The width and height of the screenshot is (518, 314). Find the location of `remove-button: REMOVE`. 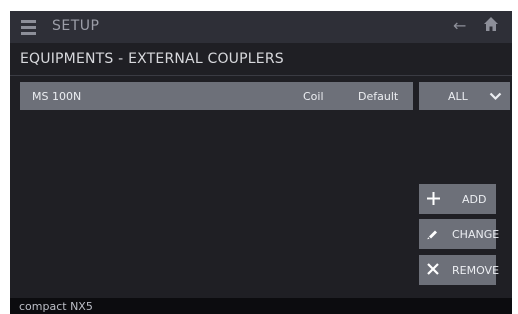

remove-button: REMOVE is located at coordinates (459, 270).